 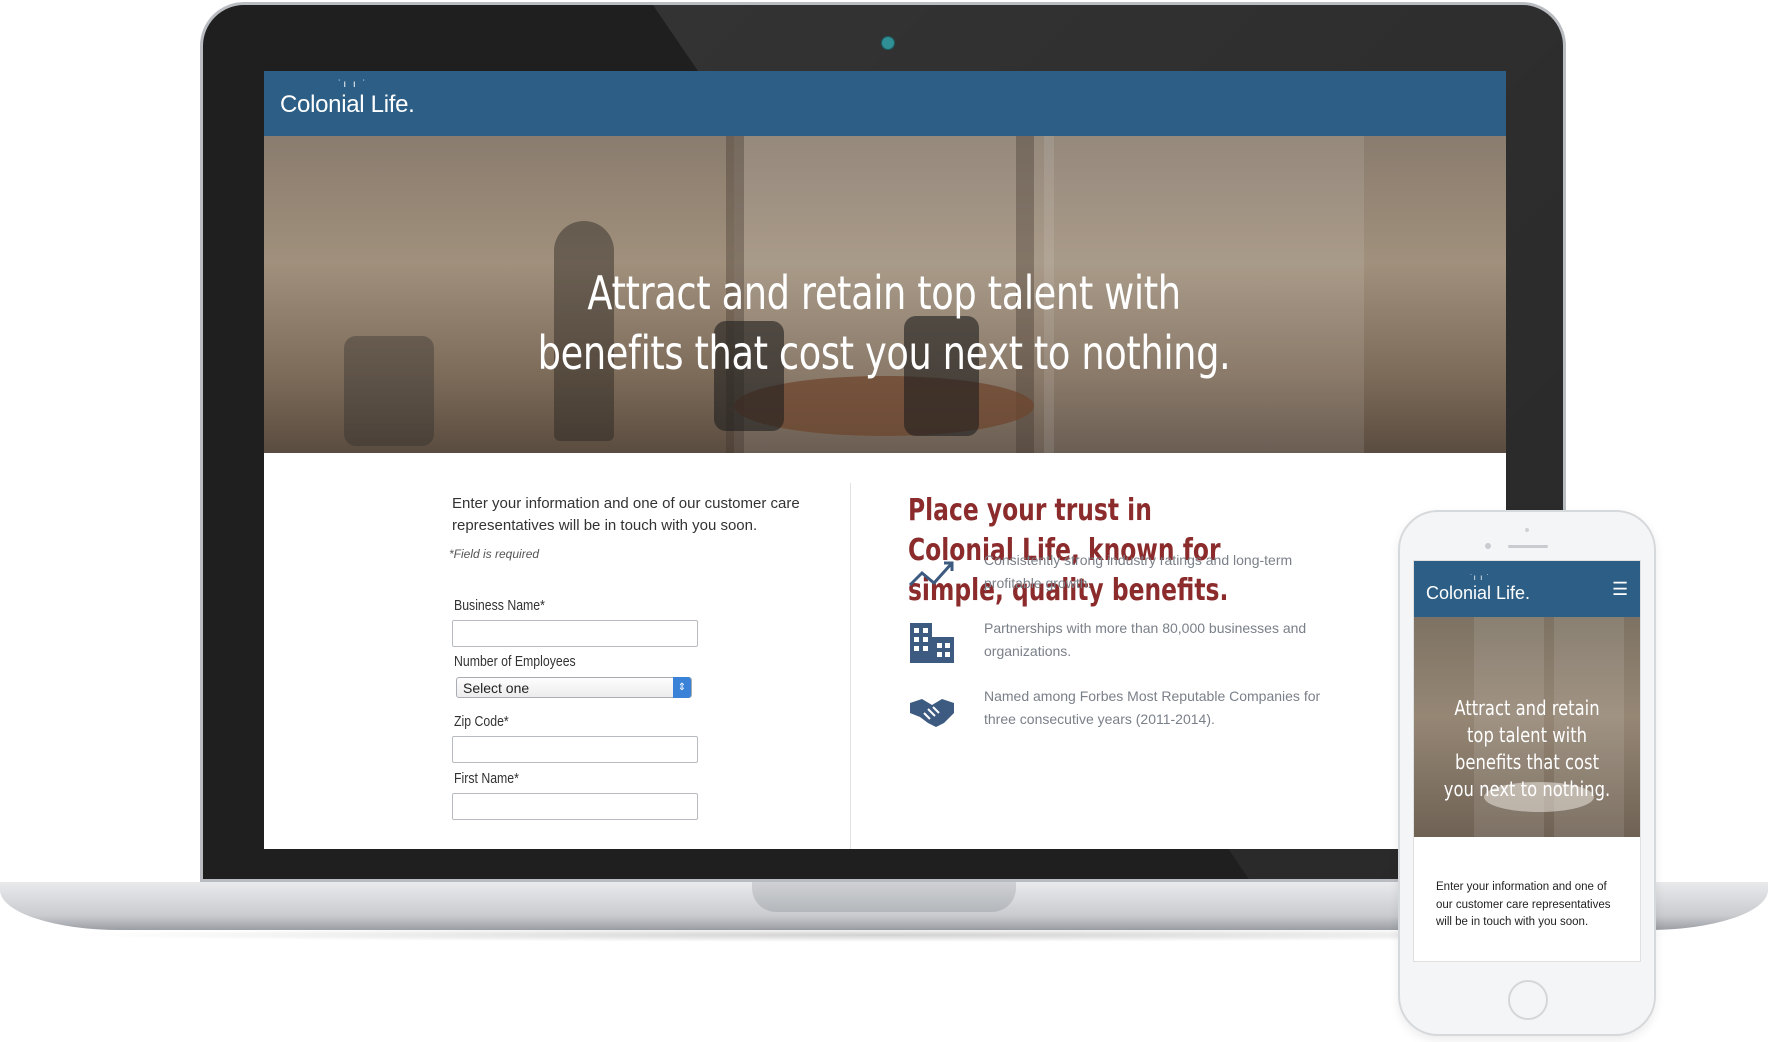 I want to click on zip-code-input, so click(x=575, y=749).